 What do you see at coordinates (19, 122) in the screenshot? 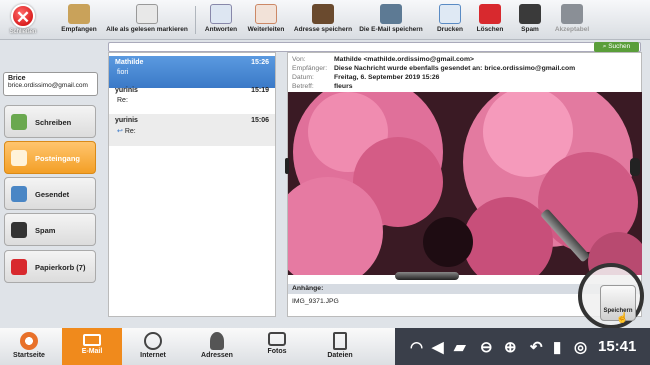
I see `compose-icon` at bounding box center [19, 122].